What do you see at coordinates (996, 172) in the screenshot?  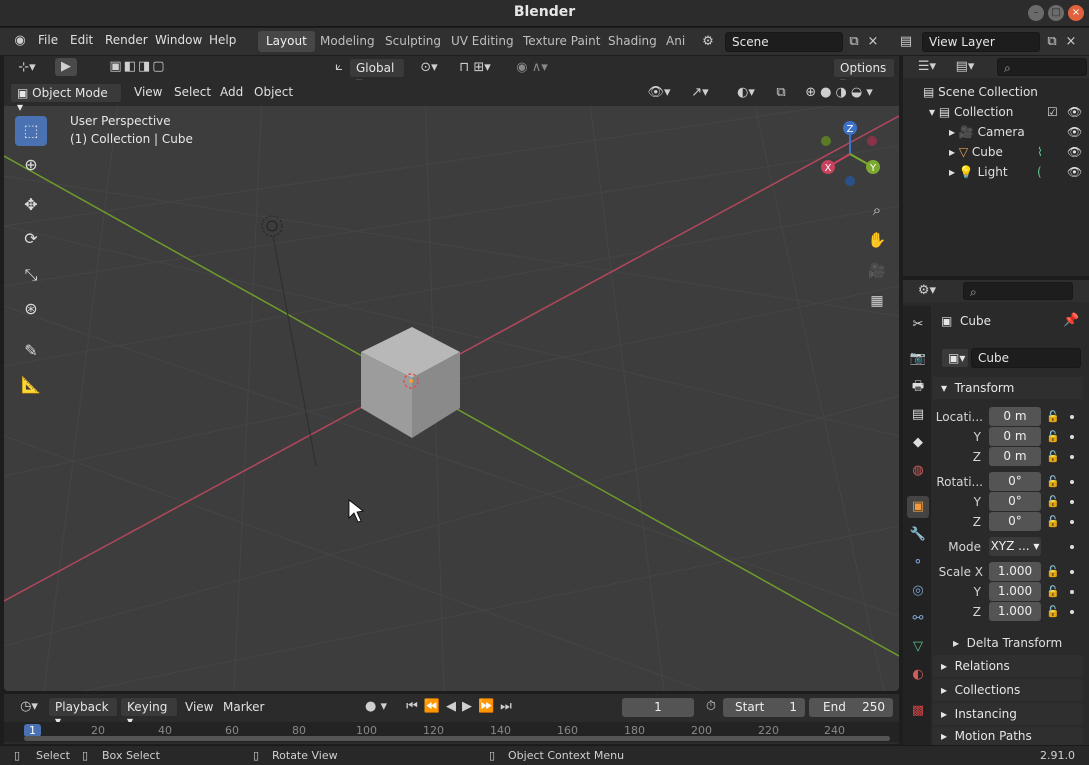 I see `outliner-item-light: ▸ 💡 Light ( 👁` at bounding box center [996, 172].